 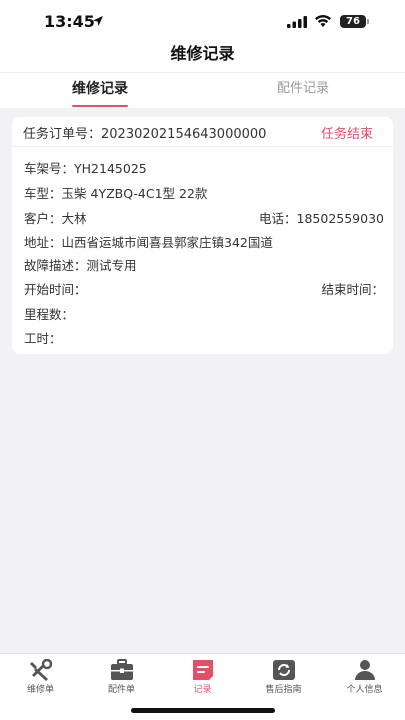 What do you see at coordinates (43, 193) in the screenshot?
I see `model-label: 车型：` at bounding box center [43, 193].